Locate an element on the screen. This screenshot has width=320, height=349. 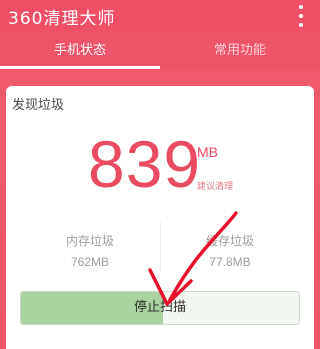
title-bar: 360清理大师 is located at coordinates (160, 17).